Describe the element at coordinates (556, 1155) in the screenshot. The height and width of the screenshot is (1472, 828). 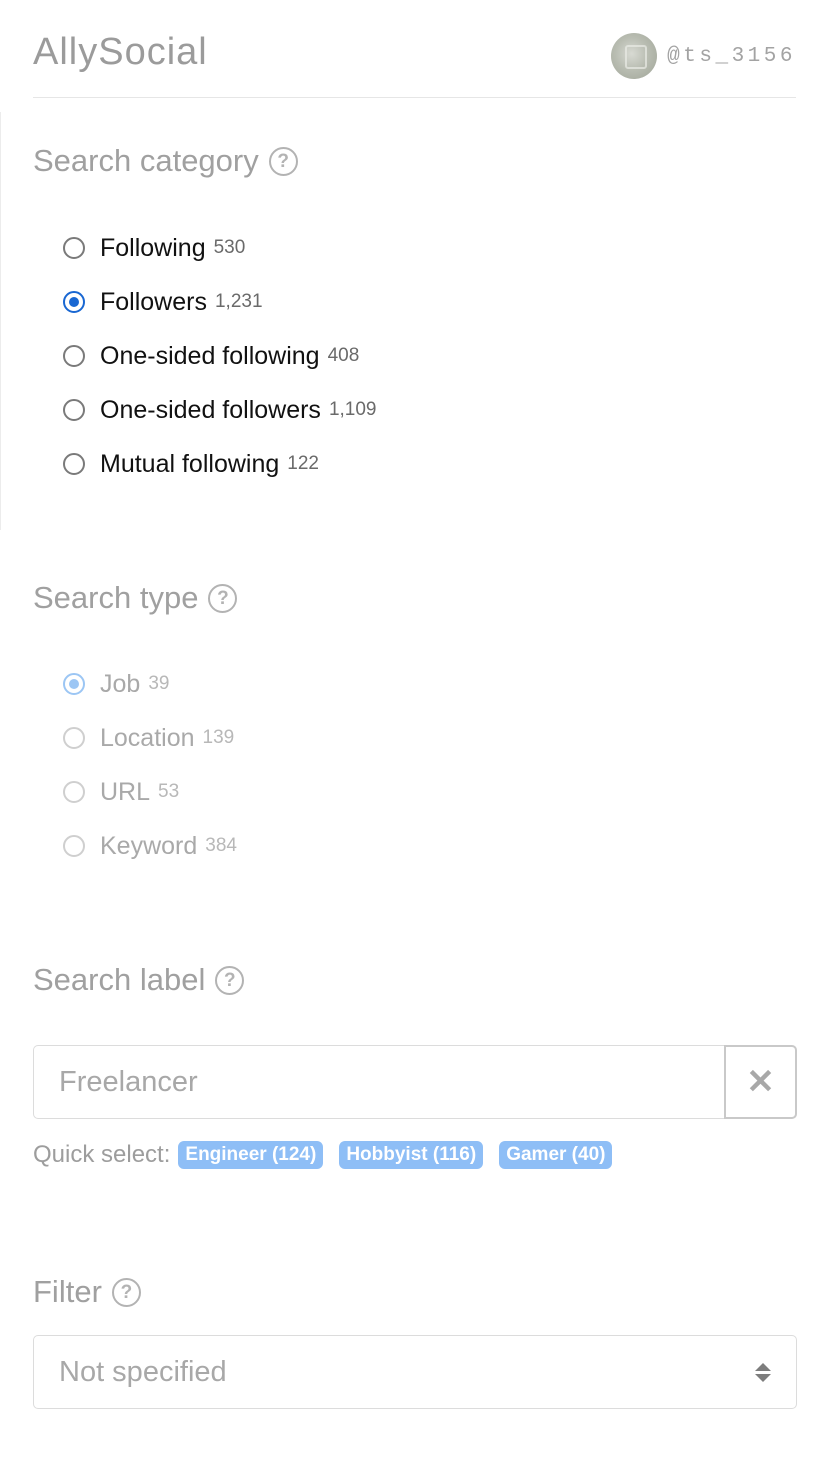
I see `quick-select-chip-gamer: Gamer (40)` at that location.